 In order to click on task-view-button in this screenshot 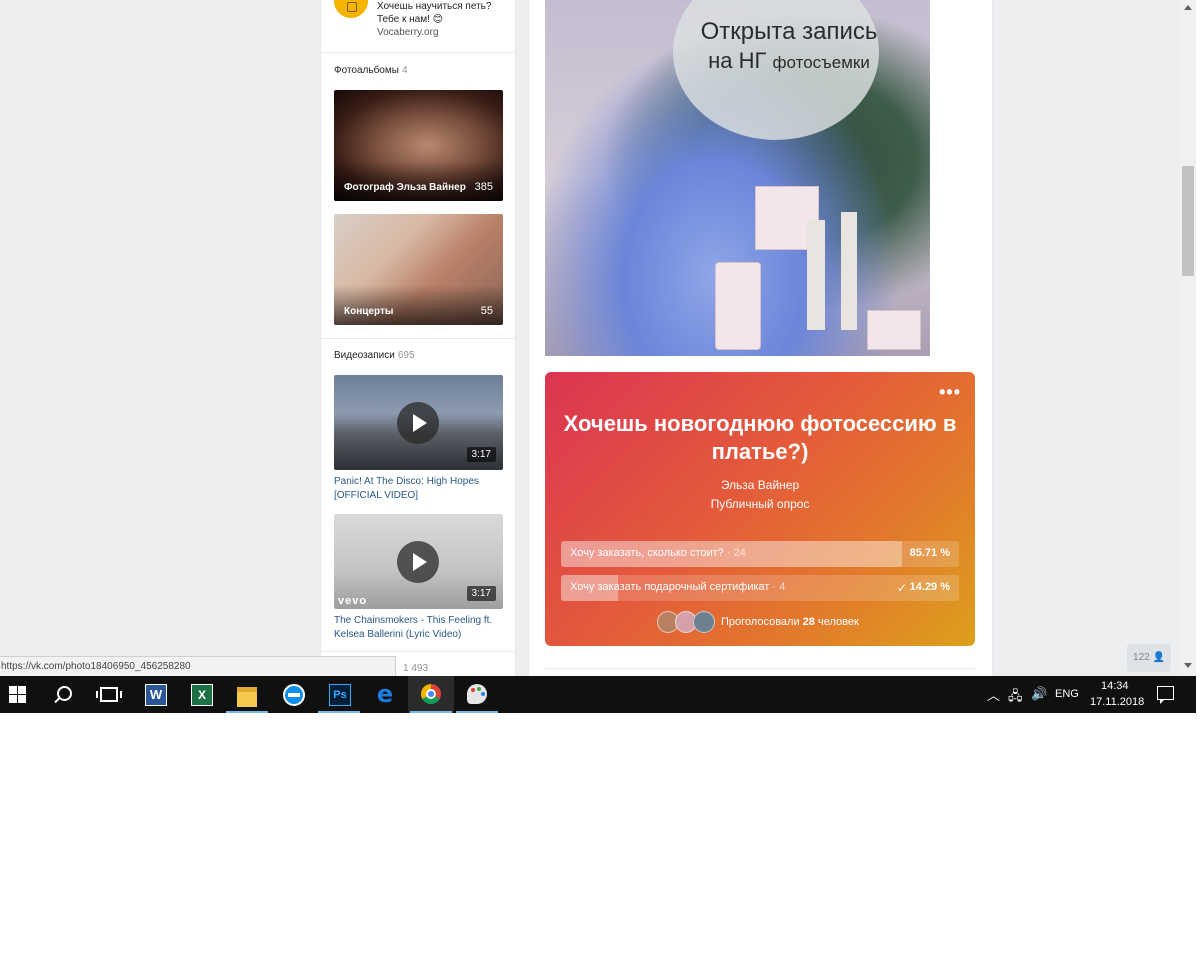, I will do `click(107, 694)`.